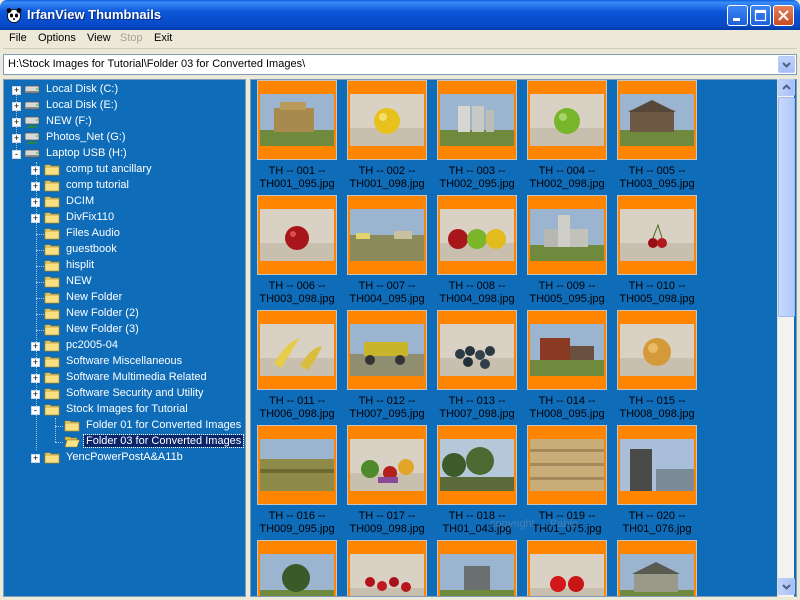 The width and height of the screenshot is (800, 600). Describe the element at coordinates (760, 15) in the screenshot. I see `maximize-button` at that location.